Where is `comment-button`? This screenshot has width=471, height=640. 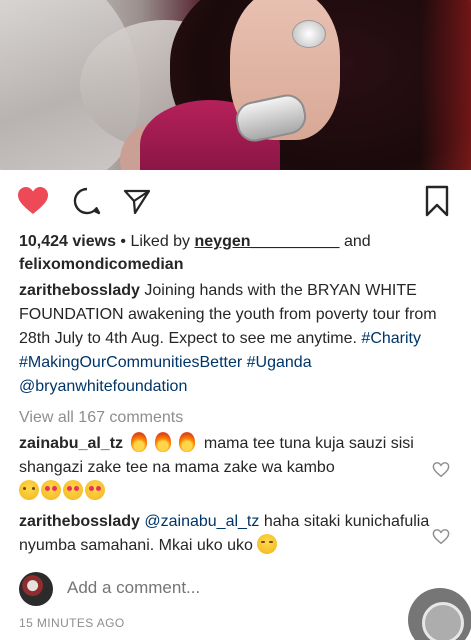 comment-button is located at coordinates (87, 201).